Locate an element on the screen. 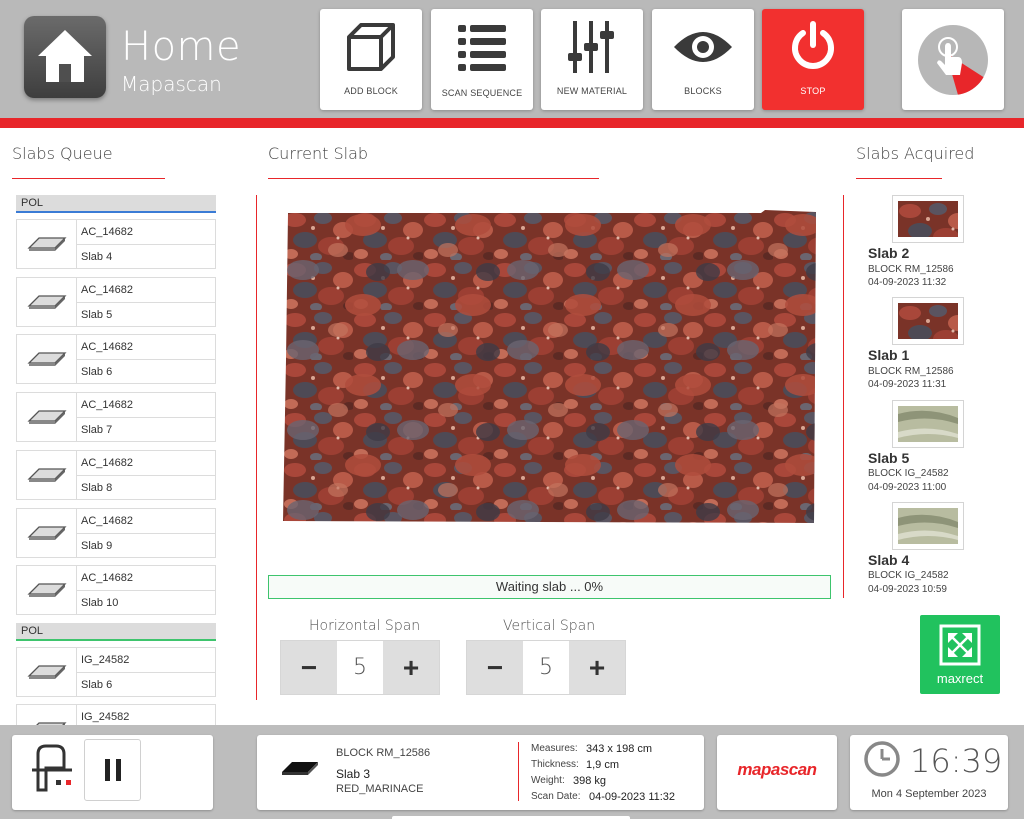 This screenshot has height=819, width=1024. footer-block: BLOCK RM_12586 is located at coordinates (383, 753).